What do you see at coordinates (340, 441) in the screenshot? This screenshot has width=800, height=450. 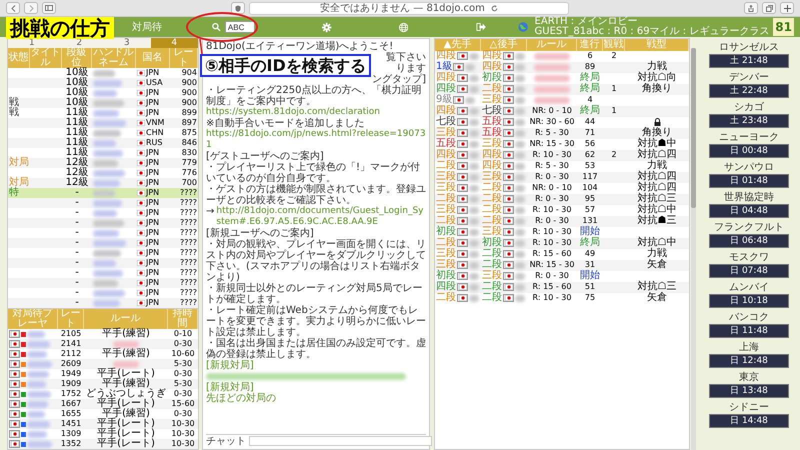 I see `chat-field` at bounding box center [340, 441].